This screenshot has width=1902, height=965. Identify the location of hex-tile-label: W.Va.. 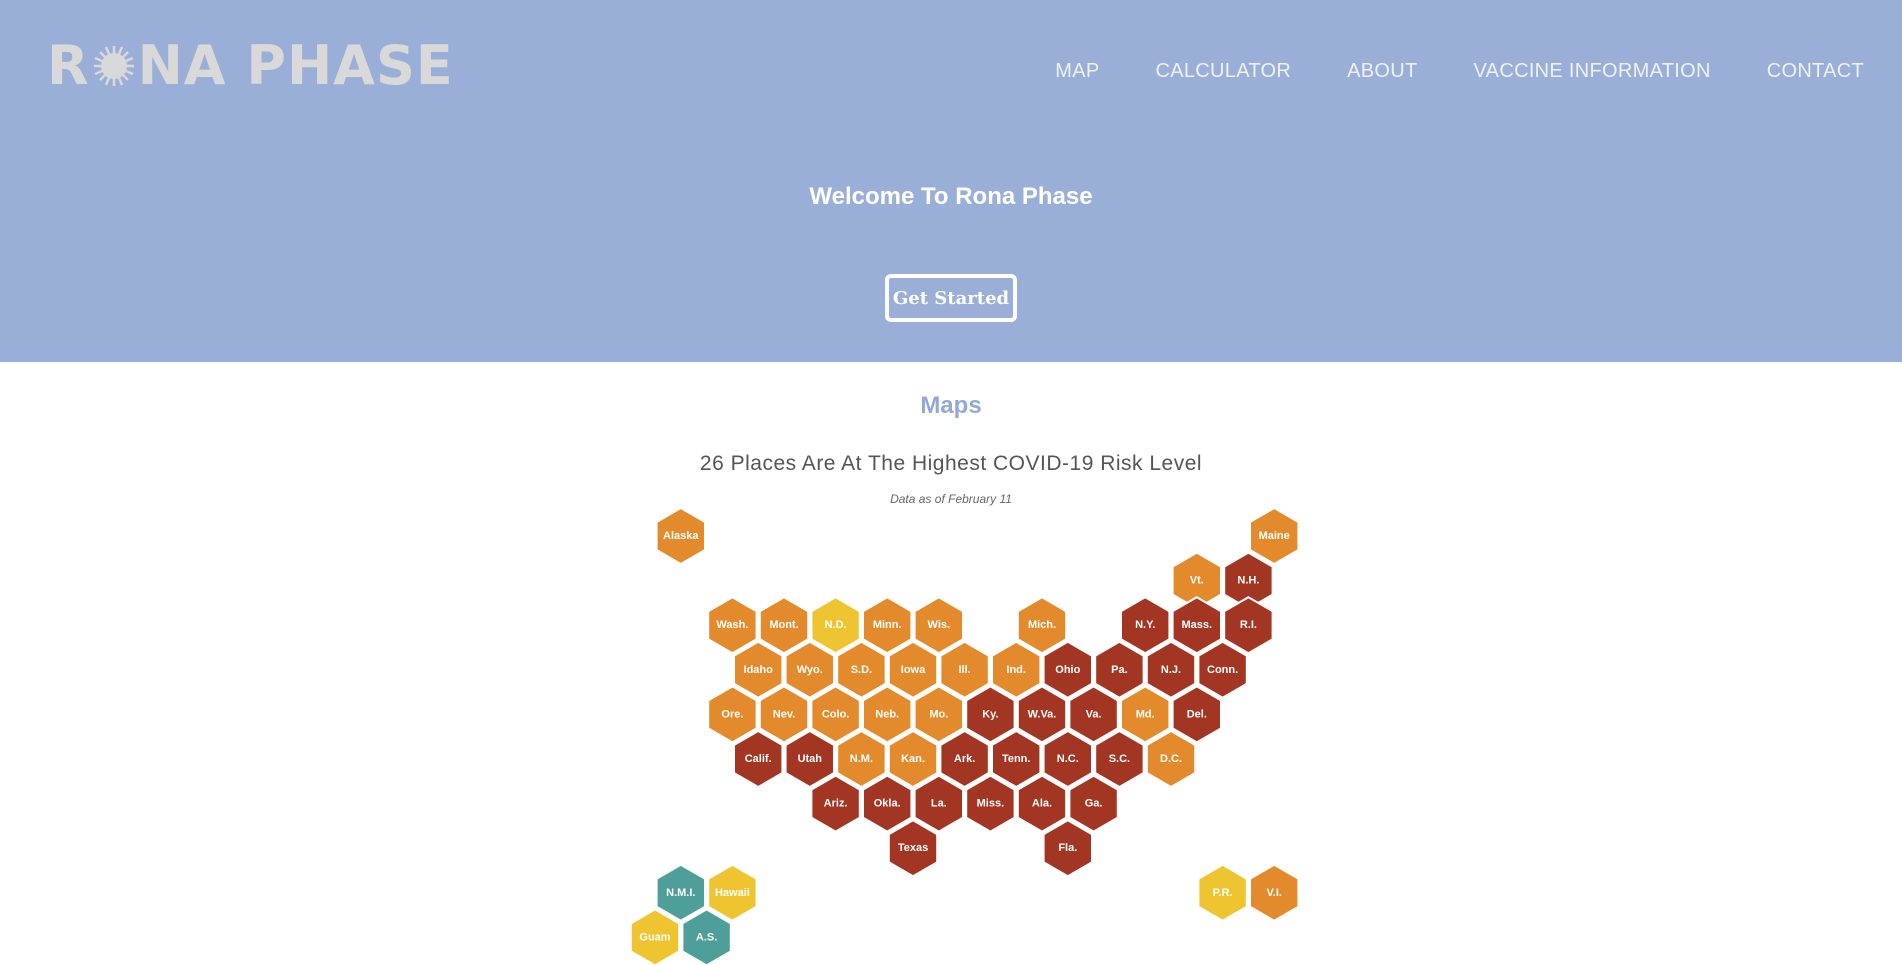
(1042, 714).